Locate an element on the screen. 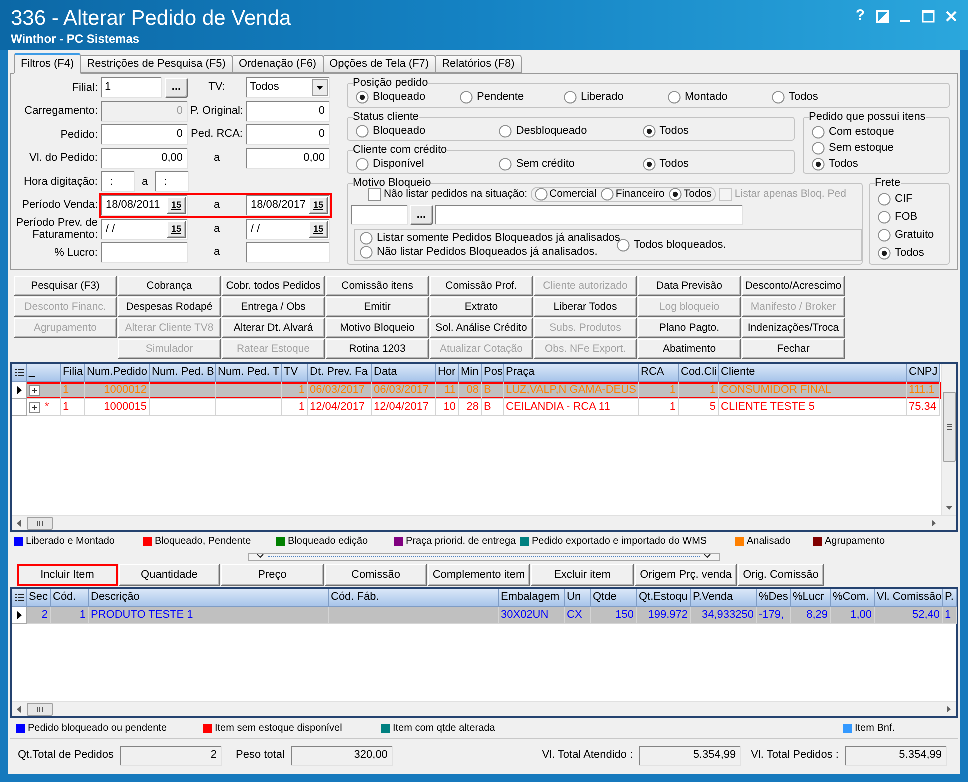 Image resolution: width=968 pixels, height=782 pixels. item-button: Origem Prç. venda is located at coordinates (686, 575).